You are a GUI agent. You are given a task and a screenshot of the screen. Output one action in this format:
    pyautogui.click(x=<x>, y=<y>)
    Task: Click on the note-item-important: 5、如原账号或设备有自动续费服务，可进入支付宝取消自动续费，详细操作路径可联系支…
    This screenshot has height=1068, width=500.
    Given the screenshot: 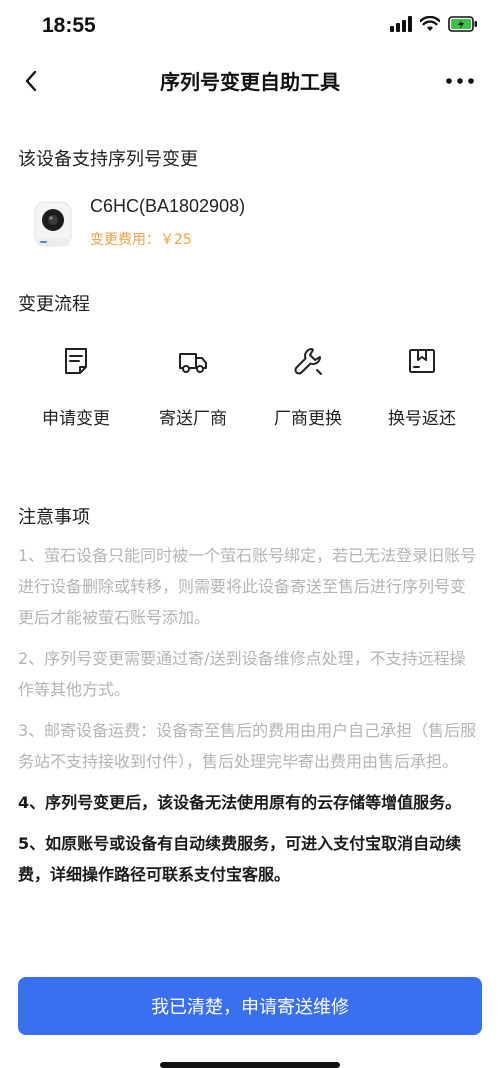 What is the action you would take?
    pyautogui.click(x=240, y=859)
    